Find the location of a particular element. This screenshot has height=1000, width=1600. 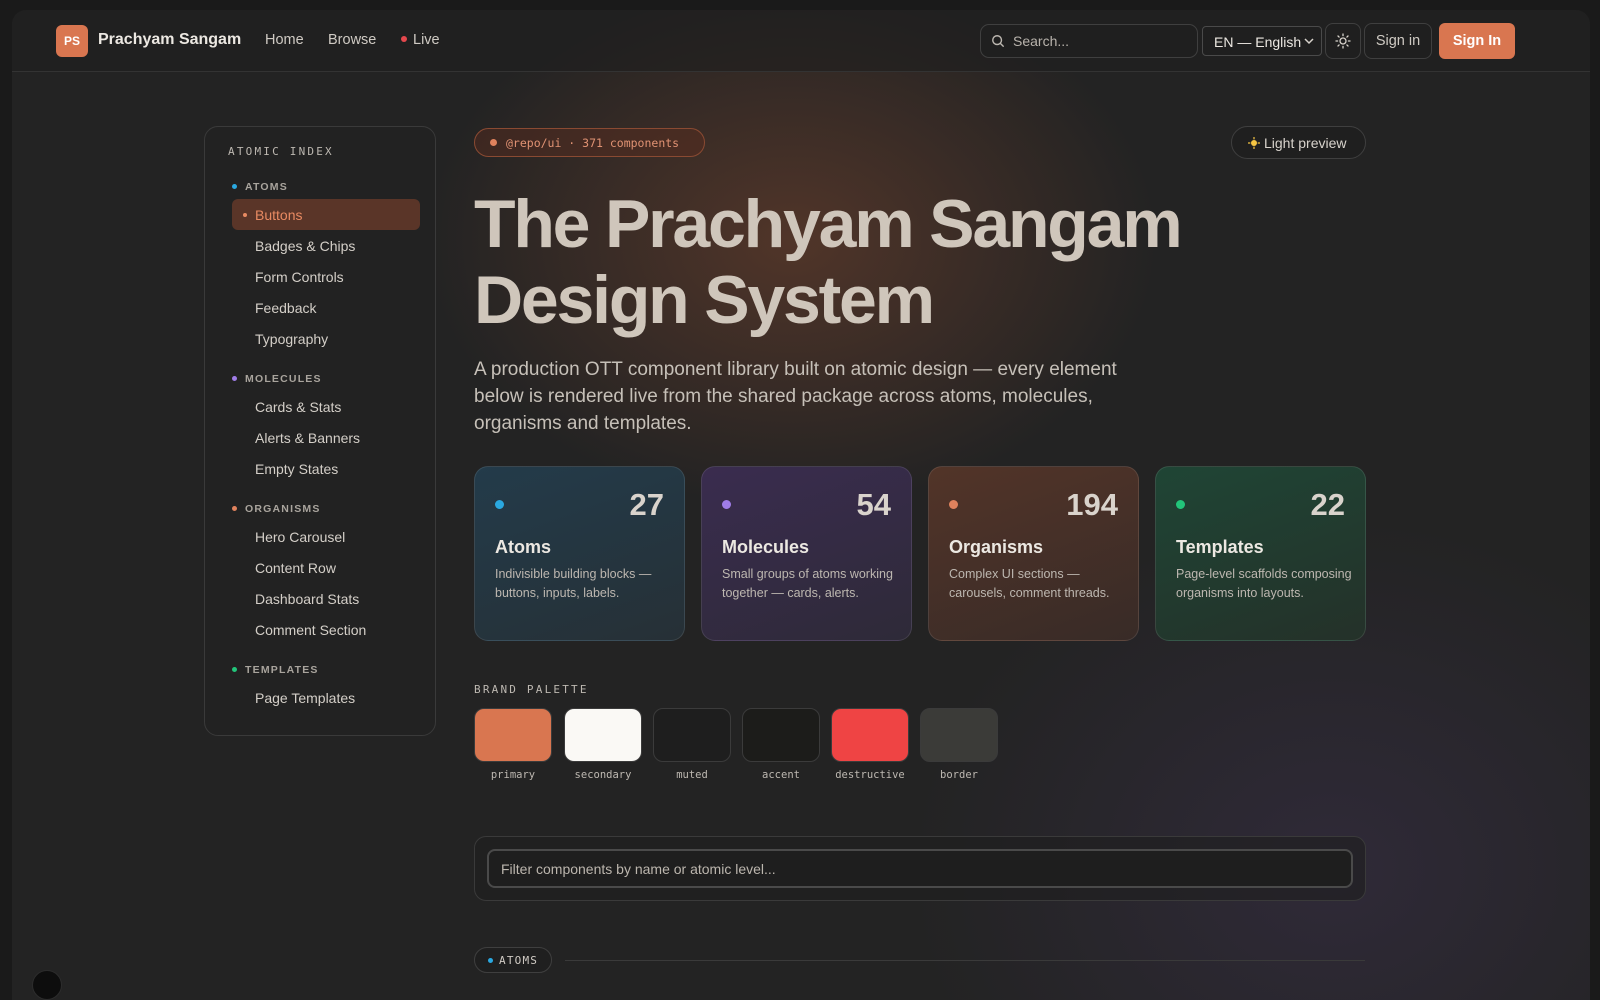

sidebar-item-content-row: Content Row is located at coordinates (326, 567).